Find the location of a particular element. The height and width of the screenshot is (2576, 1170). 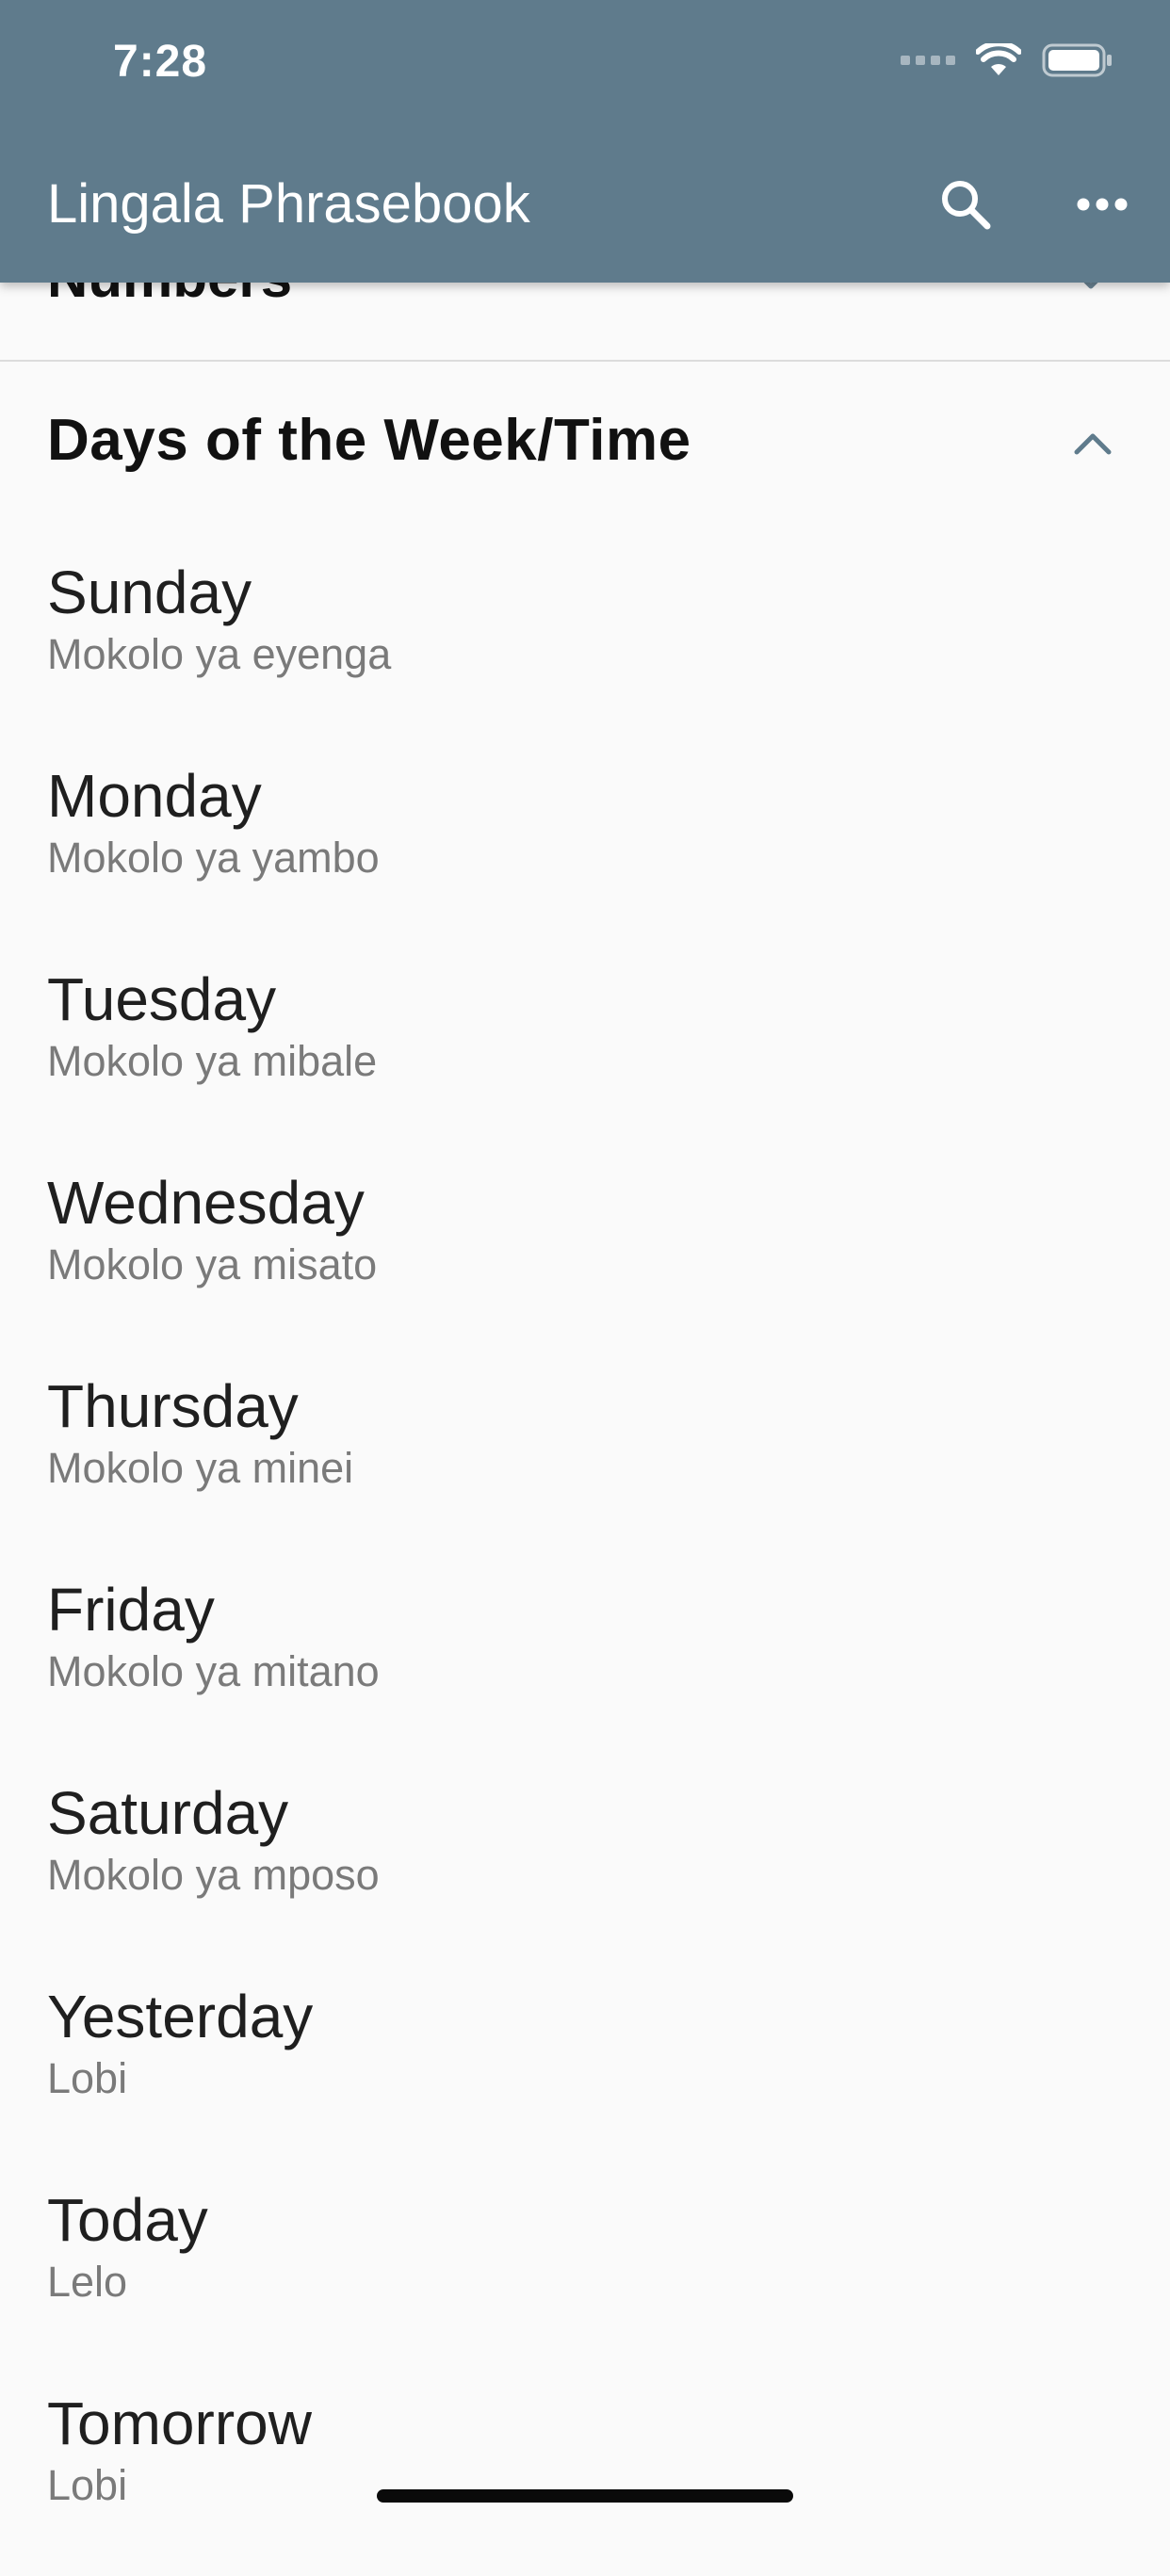

list-item: Wednesday Mokolo ya misato is located at coordinates (585, 1253).